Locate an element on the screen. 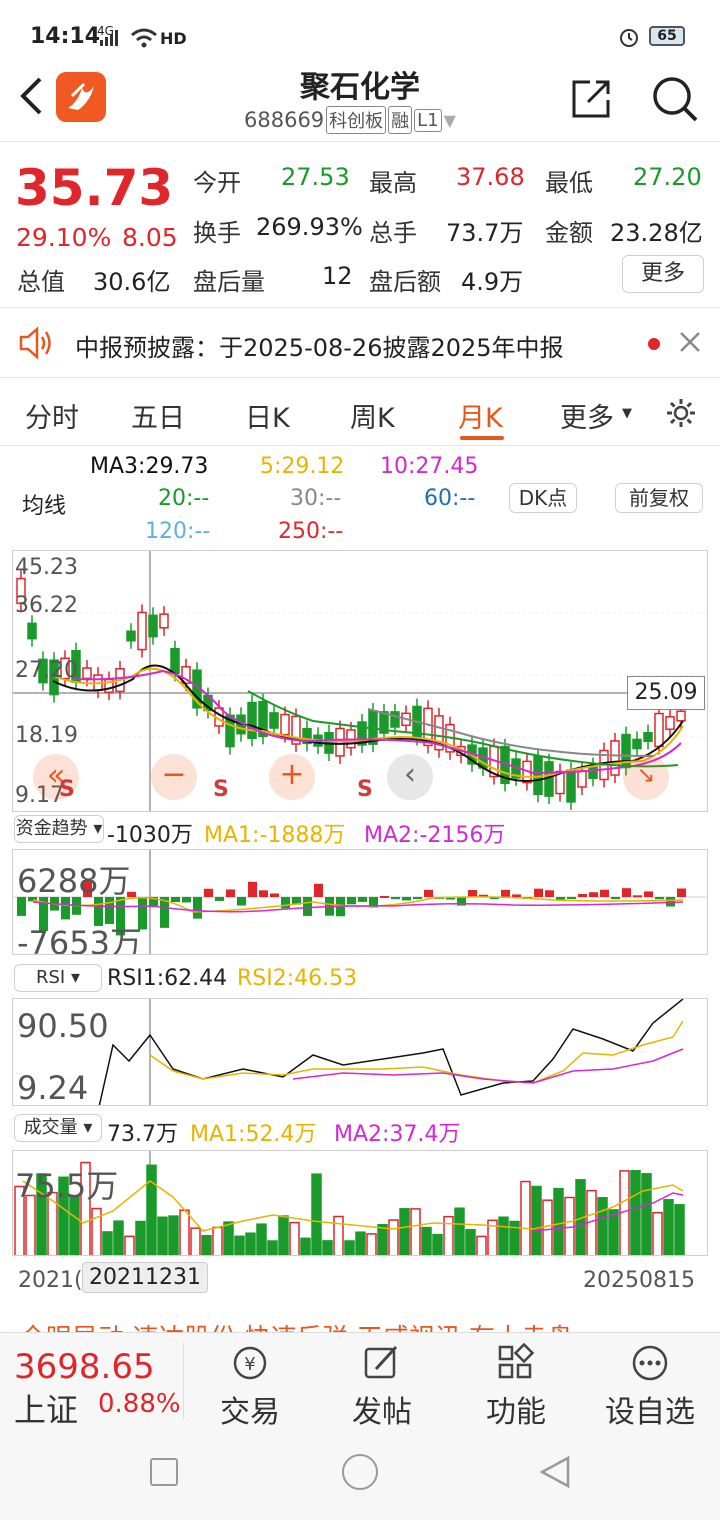 Image resolution: width=720 pixels, height=1520 pixels. recents-icon is located at coordinates (164, 1472).